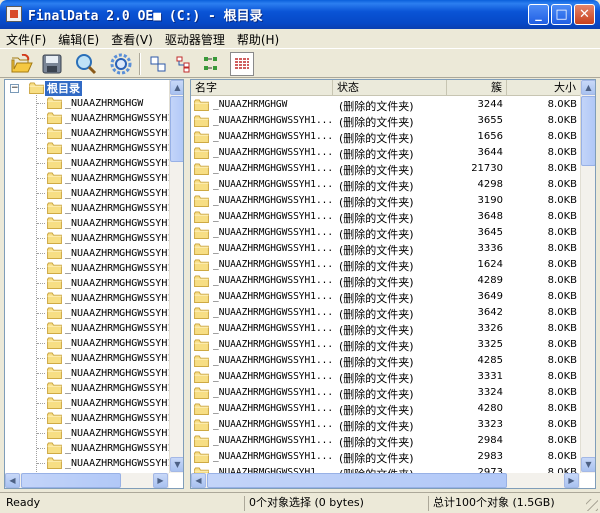 The height and width of the screenshot is (513, 600). What do you see at coordinates (376, 346) in the screenshot?
I see `file-status: (删除的文件夹)` at bounding box center [376, 346].